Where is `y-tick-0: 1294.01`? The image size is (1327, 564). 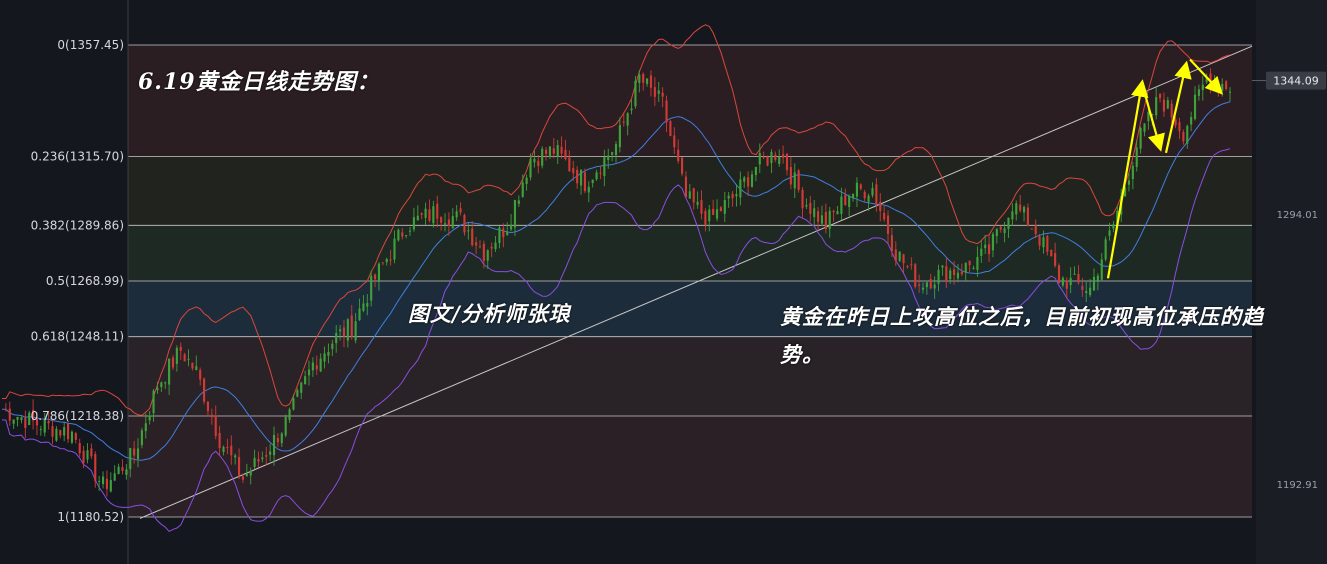
y-tick-0: 1294.01 is located at coordinates (1297, 215).